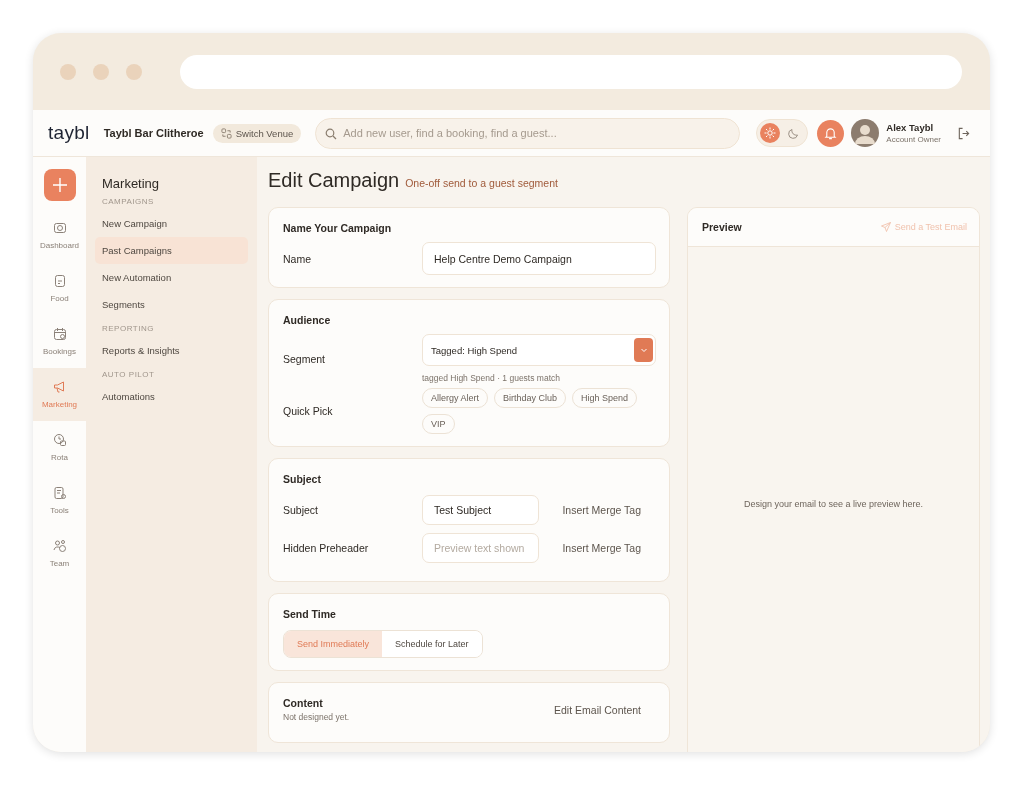 The height and width of the screenshot is (785, 1024). I want to click on send-icon, so click(885, 227).